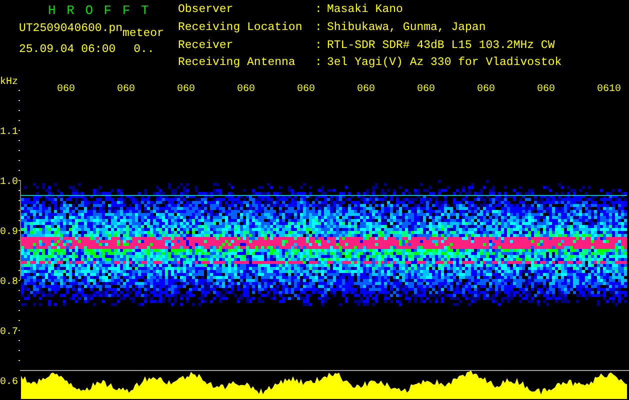  Describe the element at coordinates (143, 33) in the screenshot. I see `mode-label: meteor` at that location.